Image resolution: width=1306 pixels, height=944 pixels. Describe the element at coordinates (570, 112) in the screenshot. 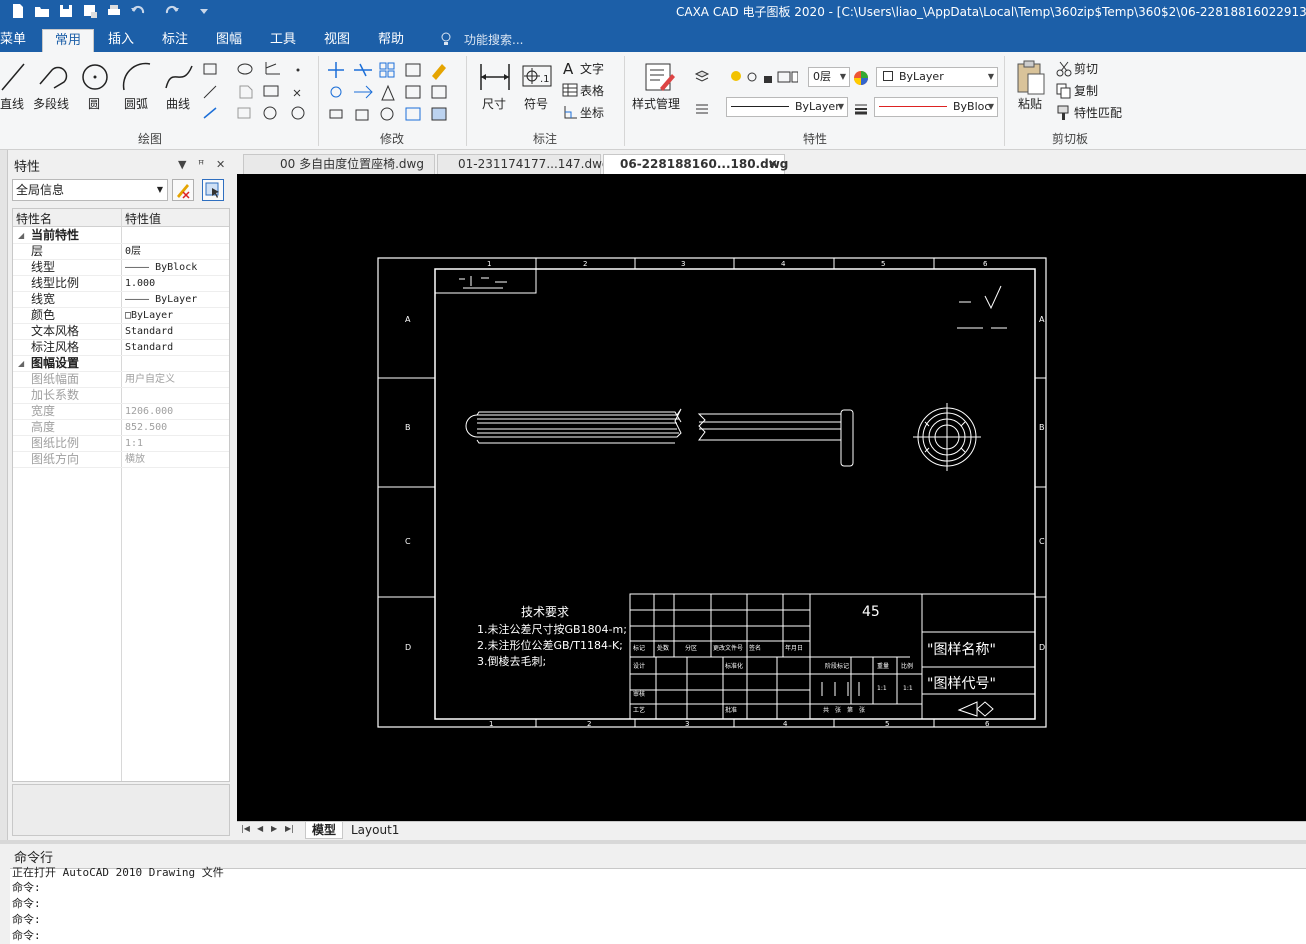

I see `coordinate-tool-icon` at that location.